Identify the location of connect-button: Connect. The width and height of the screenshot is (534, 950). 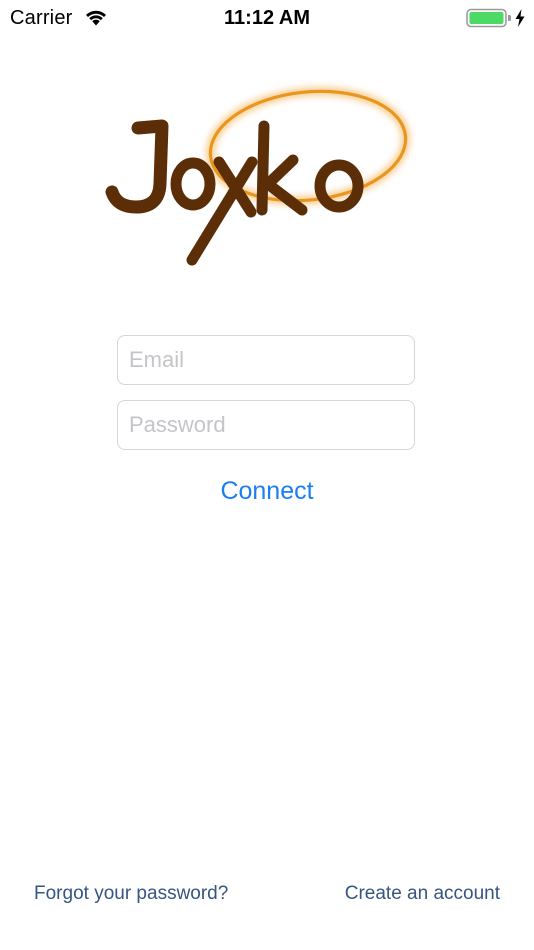
(267, 491).